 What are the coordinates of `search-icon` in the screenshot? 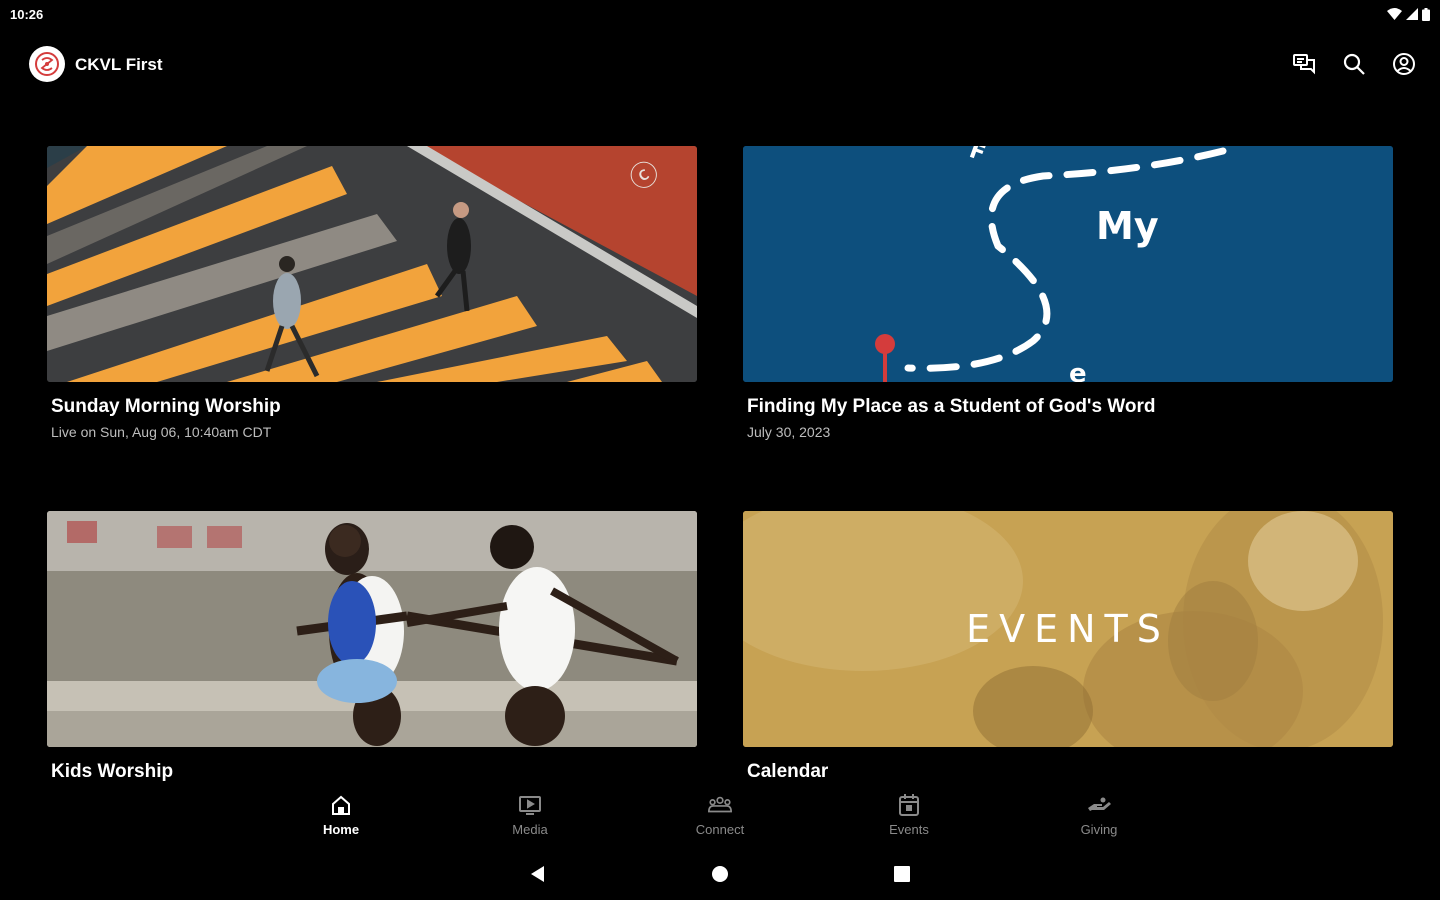 It's located at (1354, 64).